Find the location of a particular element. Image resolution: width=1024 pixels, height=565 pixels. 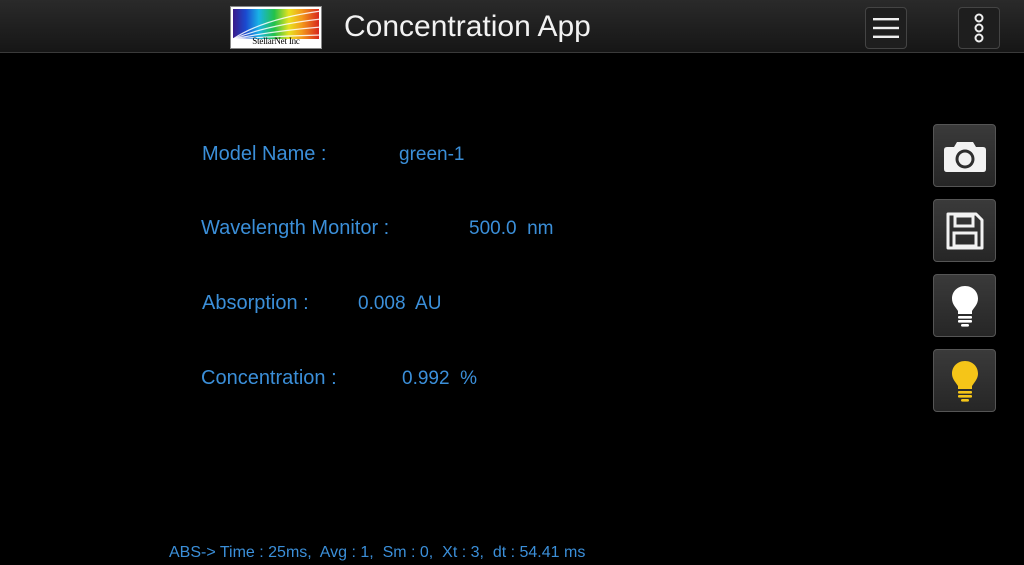

overflow-menu-button is located at coordinates (979, 28).